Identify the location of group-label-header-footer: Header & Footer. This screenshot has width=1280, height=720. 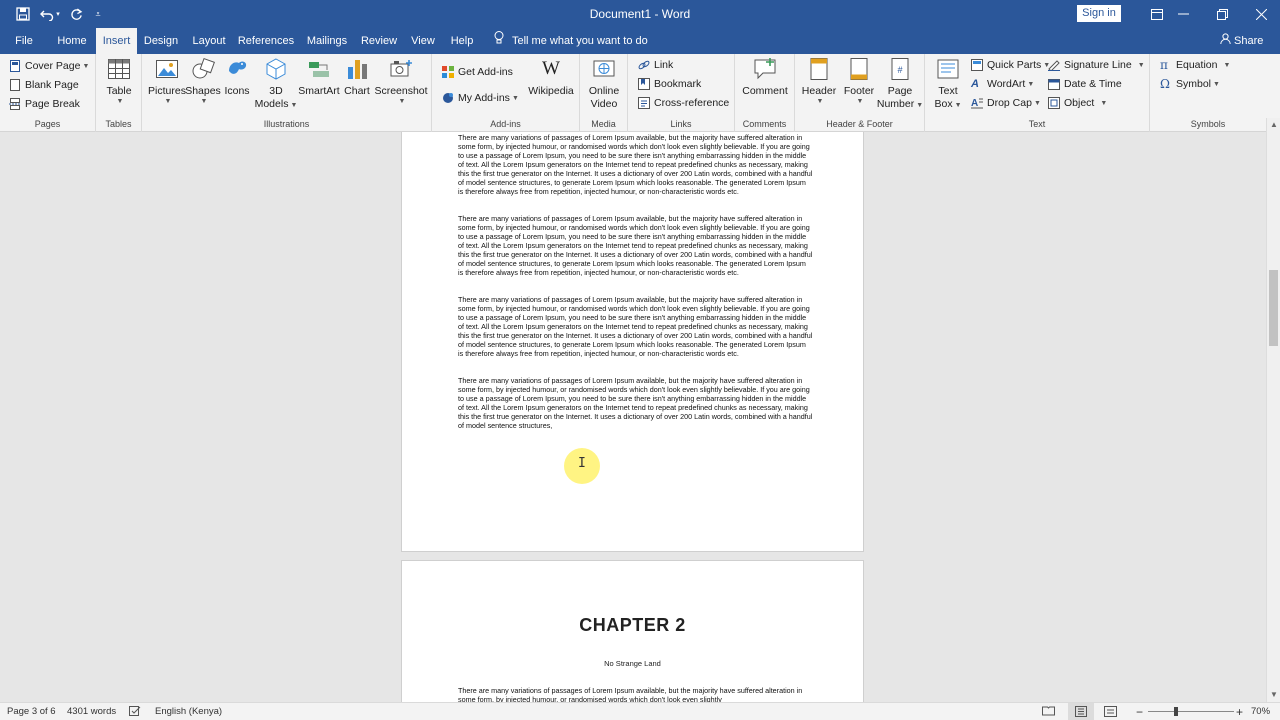
(859, 124).